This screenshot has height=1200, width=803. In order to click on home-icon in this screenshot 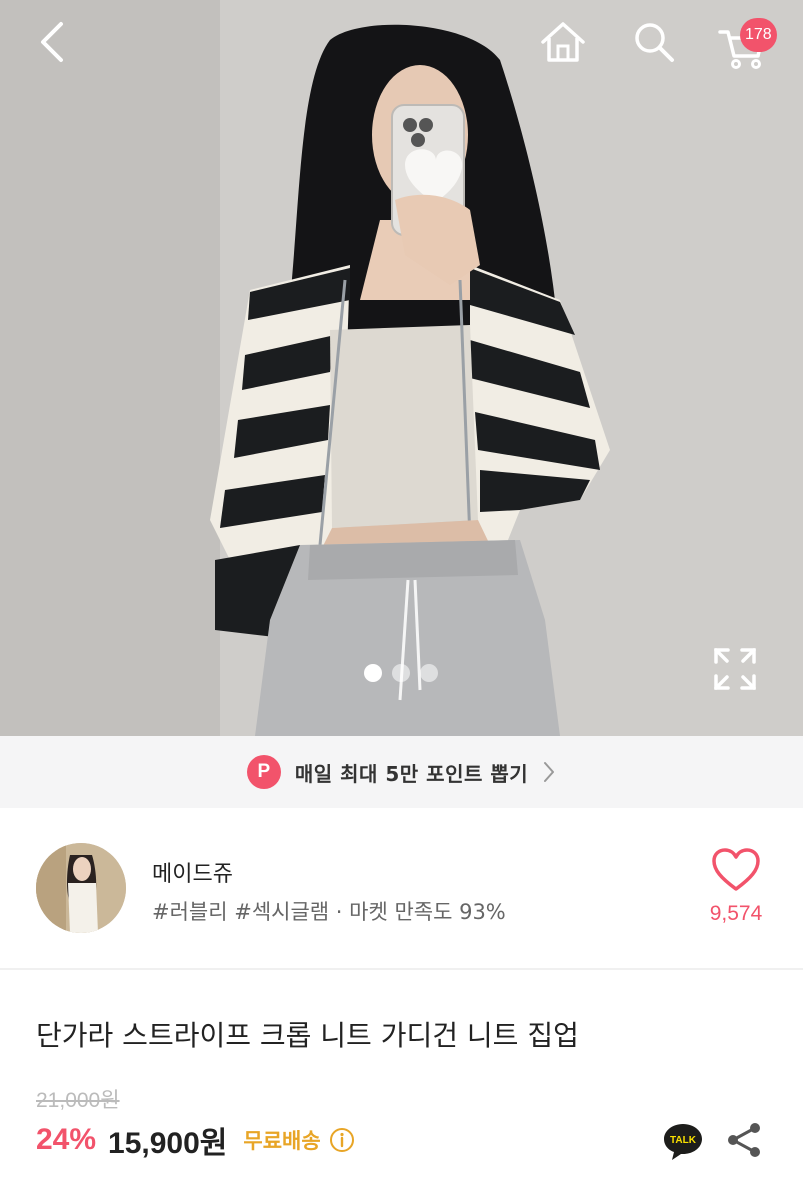, I will do `click(563, 42)`.